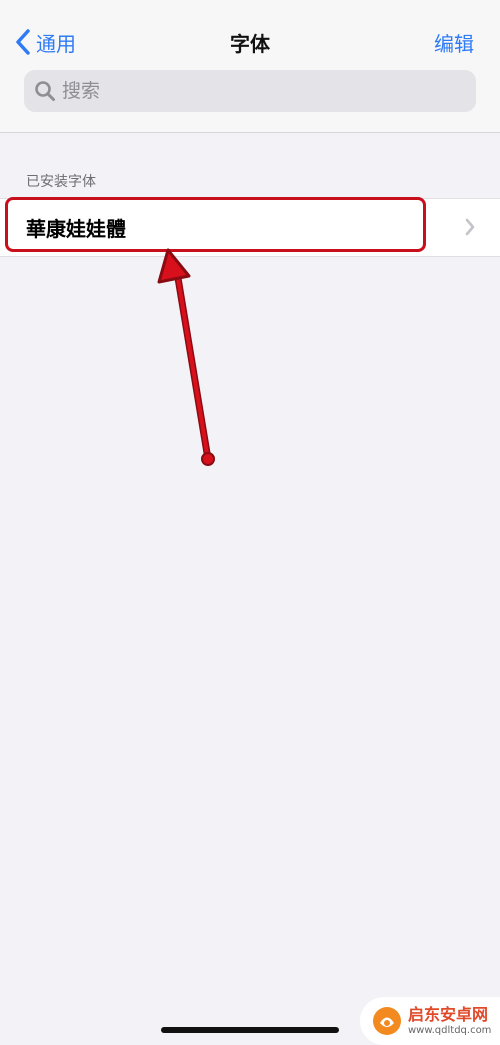 The image size is (500, 1045). What do you see at coordinates (250, 1030) in the screenshot?
I see `home-indicator` at bounding box center [250, 1030].